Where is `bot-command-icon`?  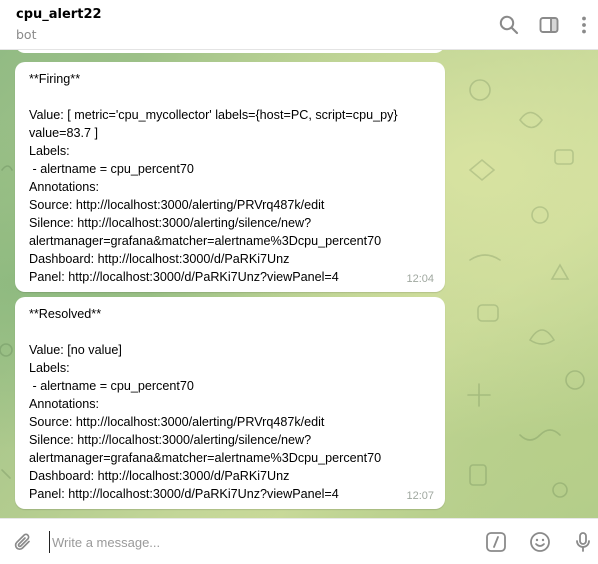
bot-command-icon is located at coordinates (496, 542).